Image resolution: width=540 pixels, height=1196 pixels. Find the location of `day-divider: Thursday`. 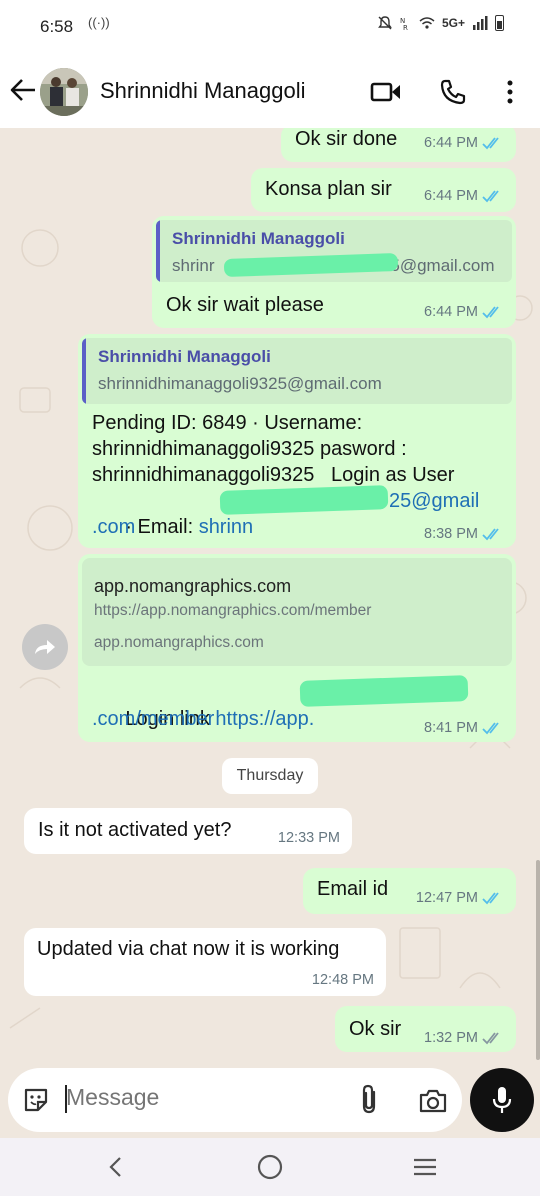

day-divider: Thursday is located at coordinates (270, 776).